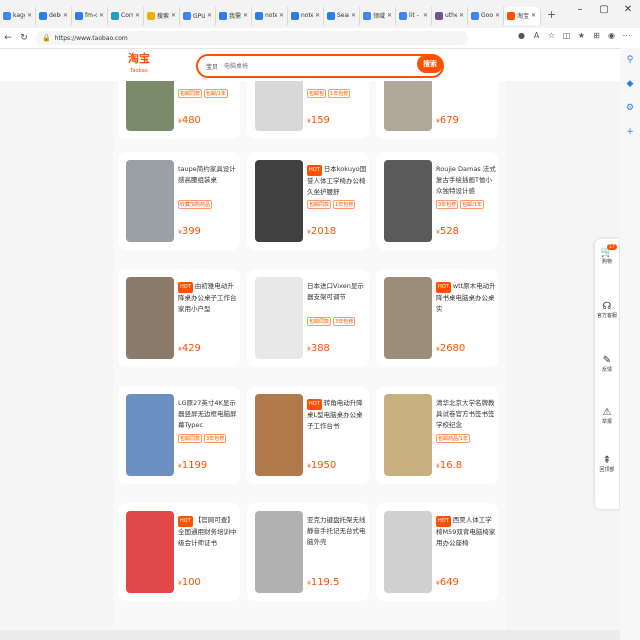 The width and height of the screenshot is (640, 640). Describe the element at coordinates (551, 35) in the screenshot. I see `favorite-icon: ☆` at that location.